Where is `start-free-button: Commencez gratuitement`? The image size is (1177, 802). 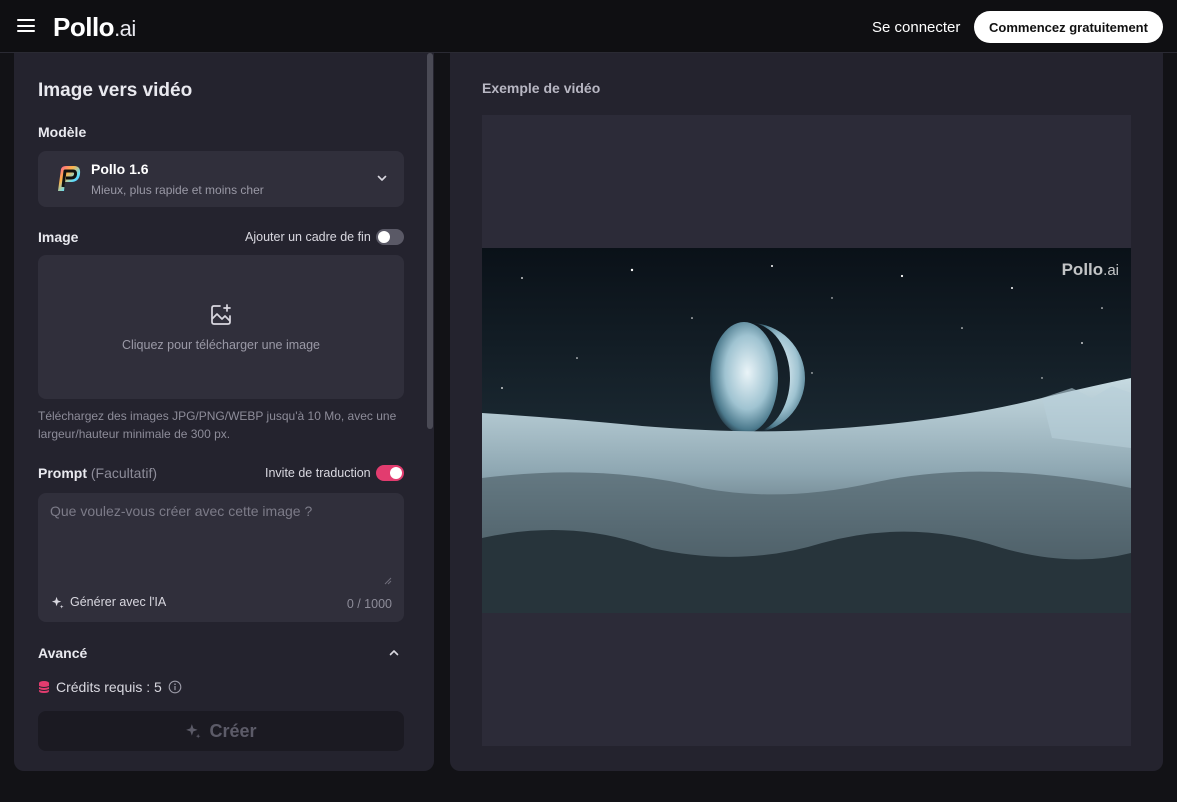 start-free-button: Commencez gratuitement is located at coordinates (1068, 27).